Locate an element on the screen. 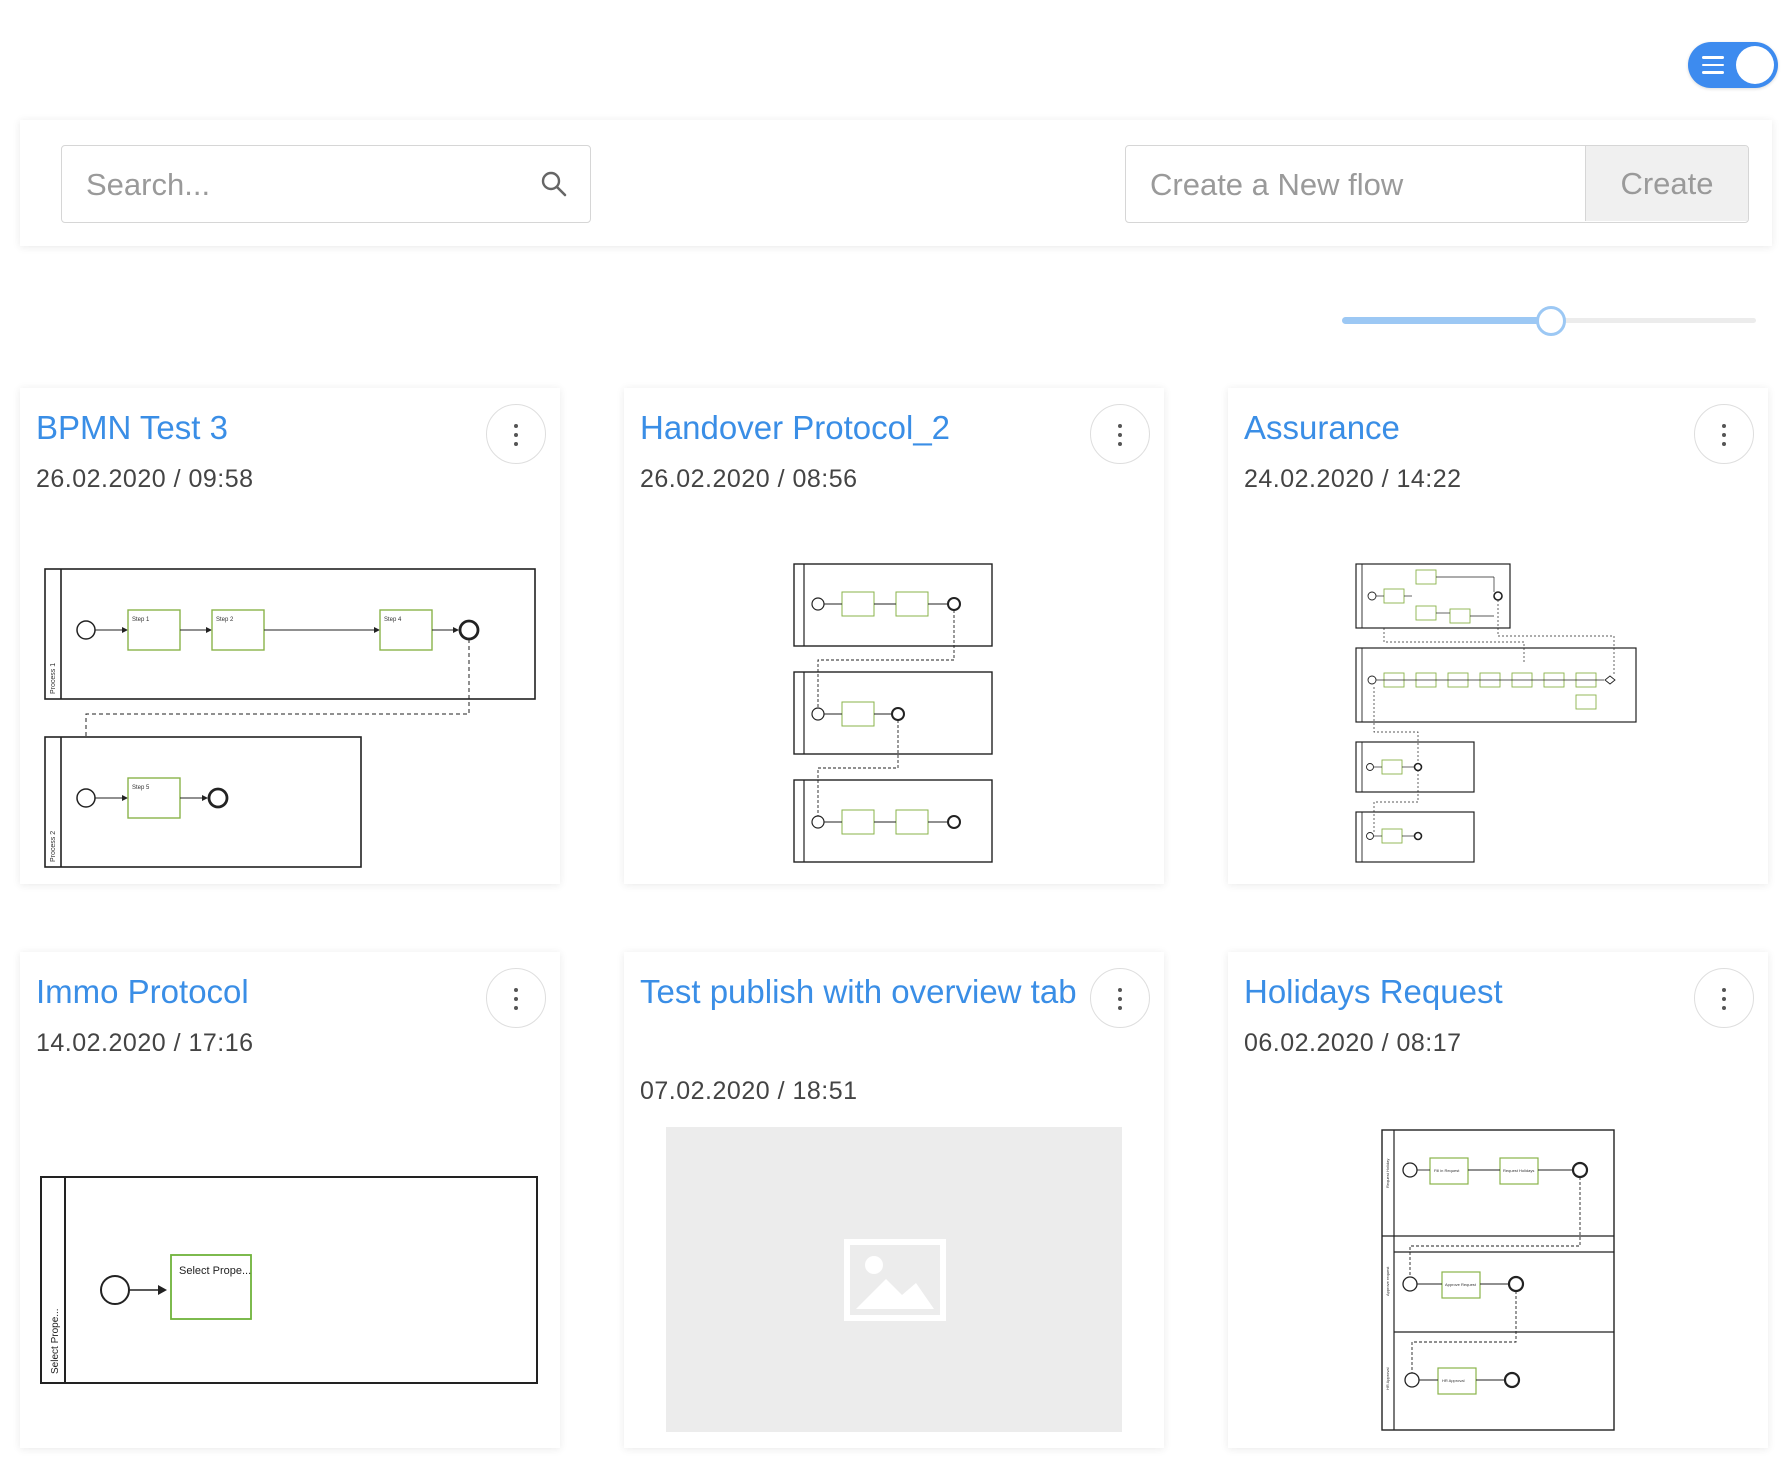  svg-text: Request Holidays is located at coordinates (1518, 1170).